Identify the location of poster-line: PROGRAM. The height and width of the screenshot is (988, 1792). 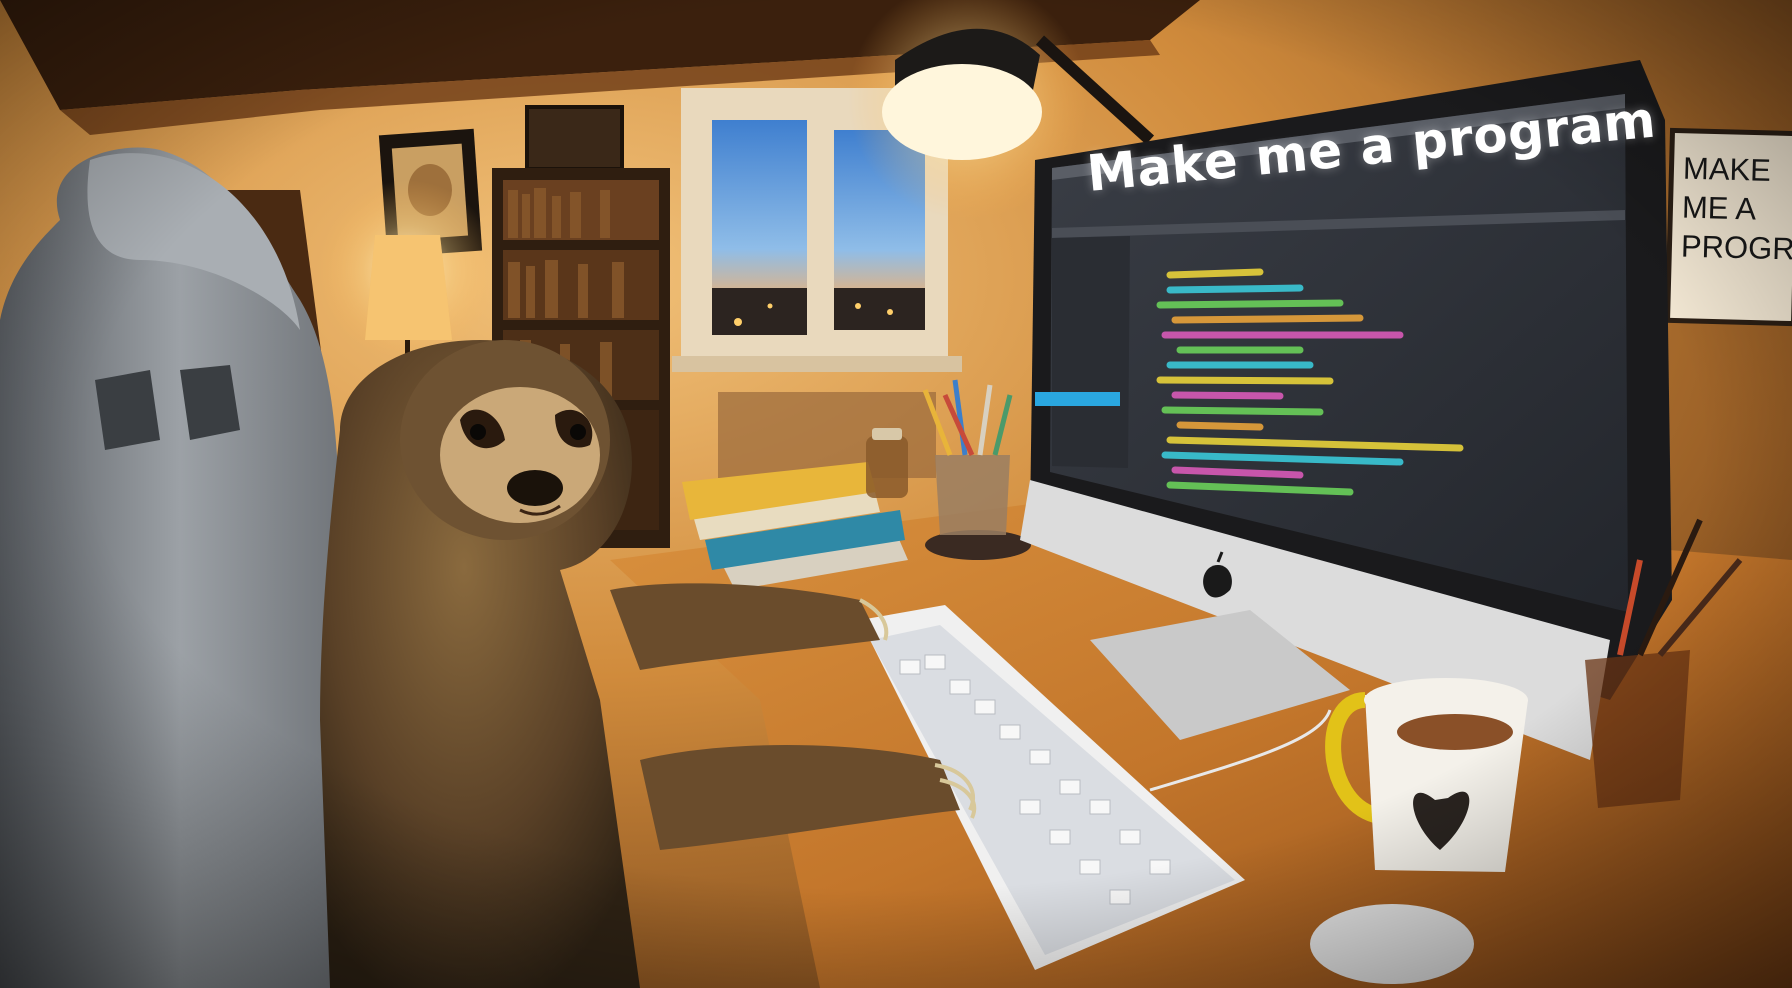
(1736, 248).